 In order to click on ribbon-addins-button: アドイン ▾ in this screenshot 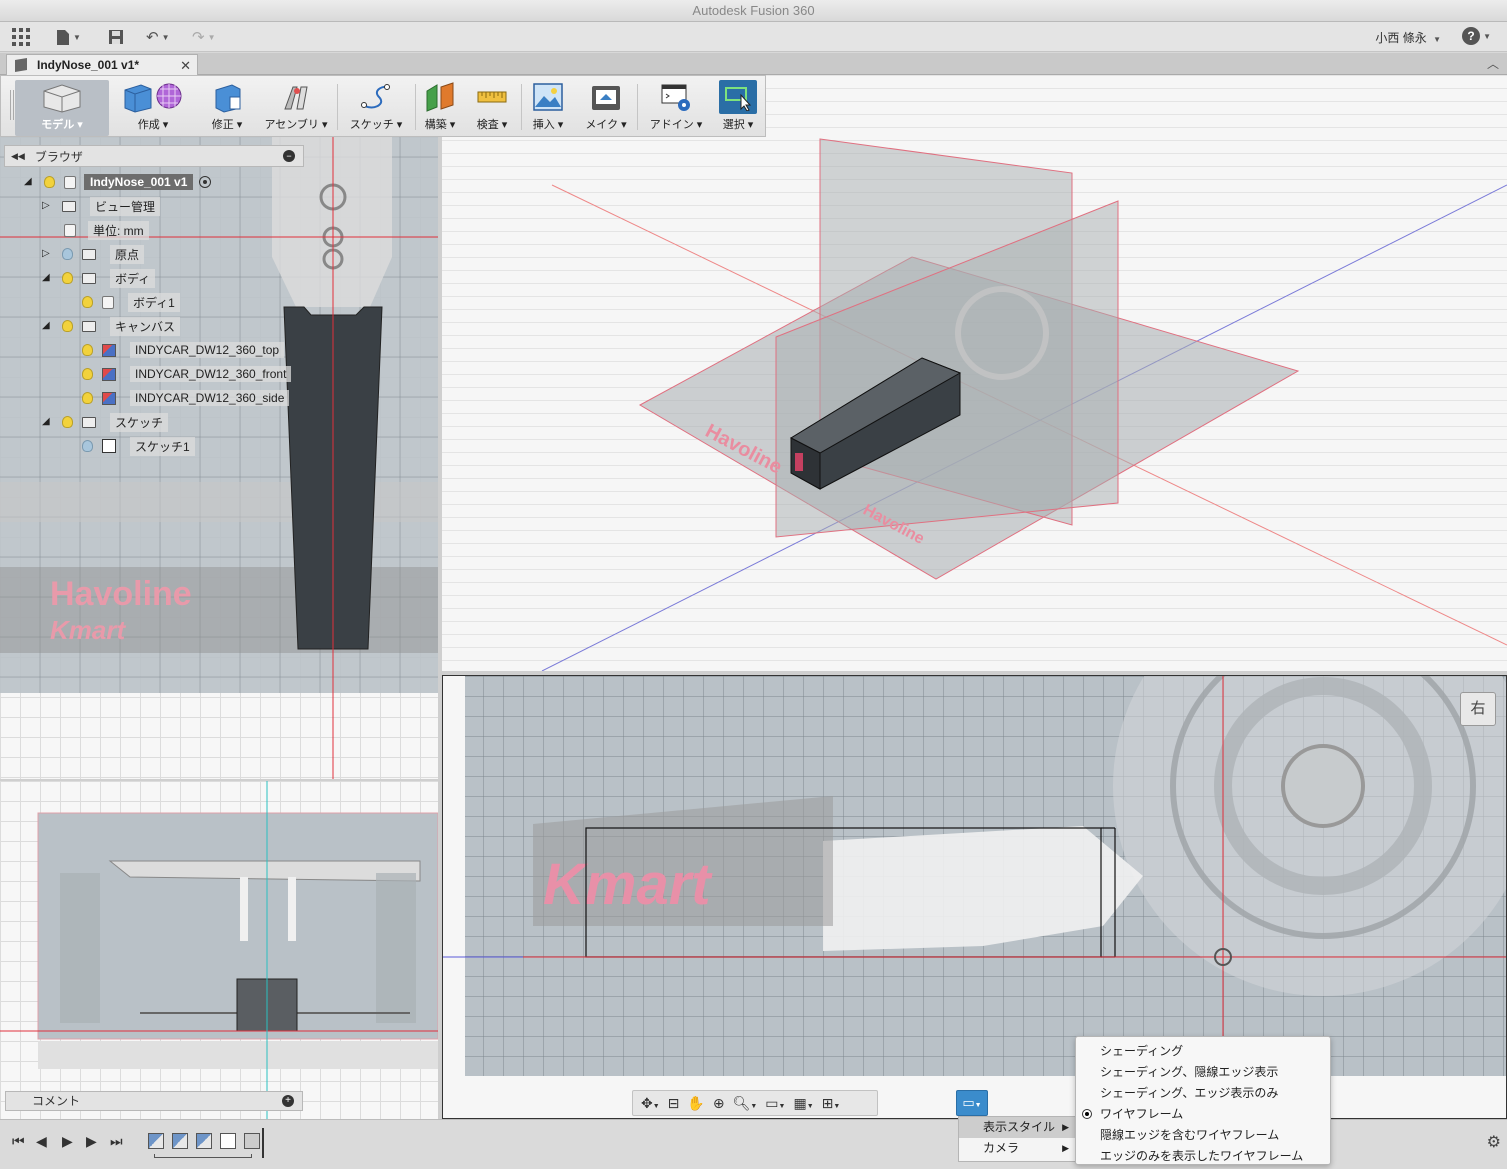, I will do `click(676, 108)`.